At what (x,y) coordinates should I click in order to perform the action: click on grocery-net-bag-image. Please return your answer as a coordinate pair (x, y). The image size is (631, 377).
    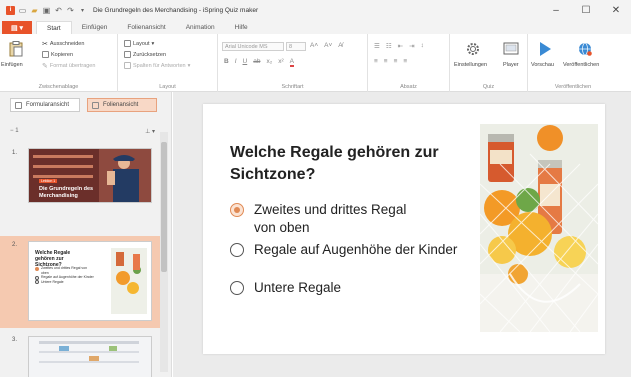
    Looking at the image, I should click on (539, 228).